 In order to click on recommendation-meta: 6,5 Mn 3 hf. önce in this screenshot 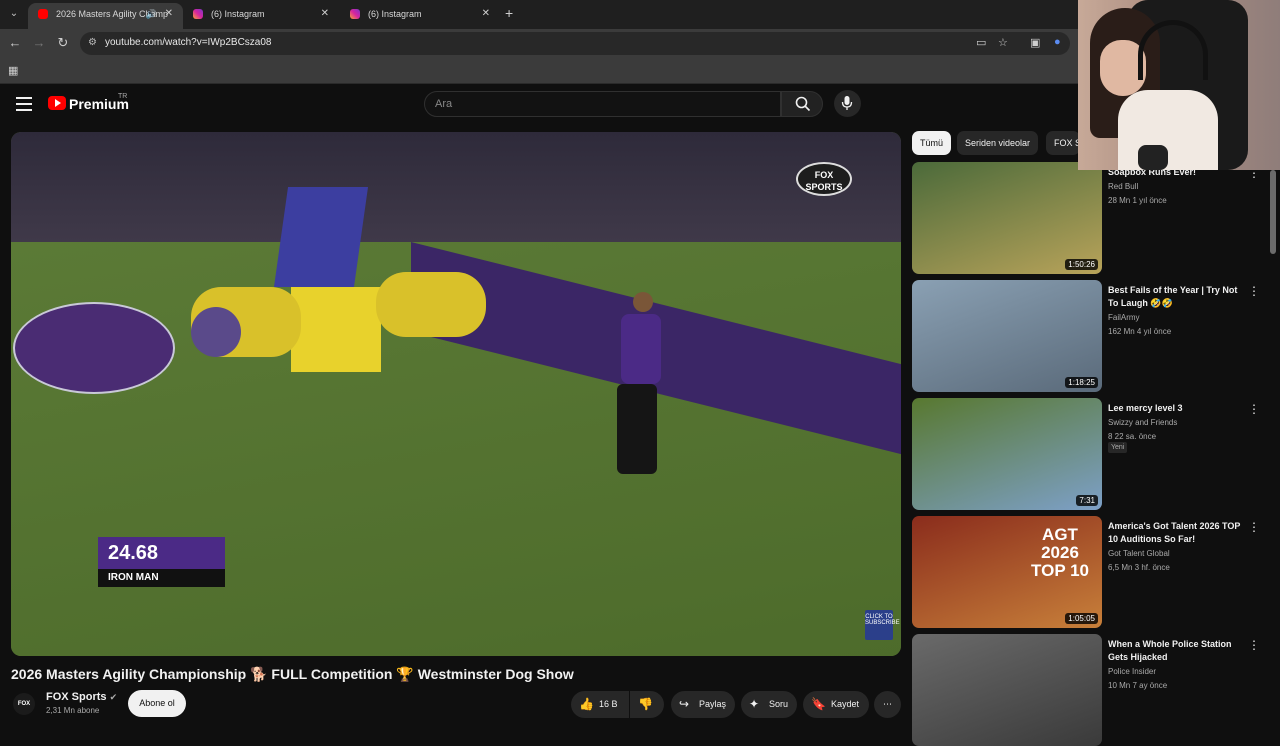, I will do `click(1139, 567)`.